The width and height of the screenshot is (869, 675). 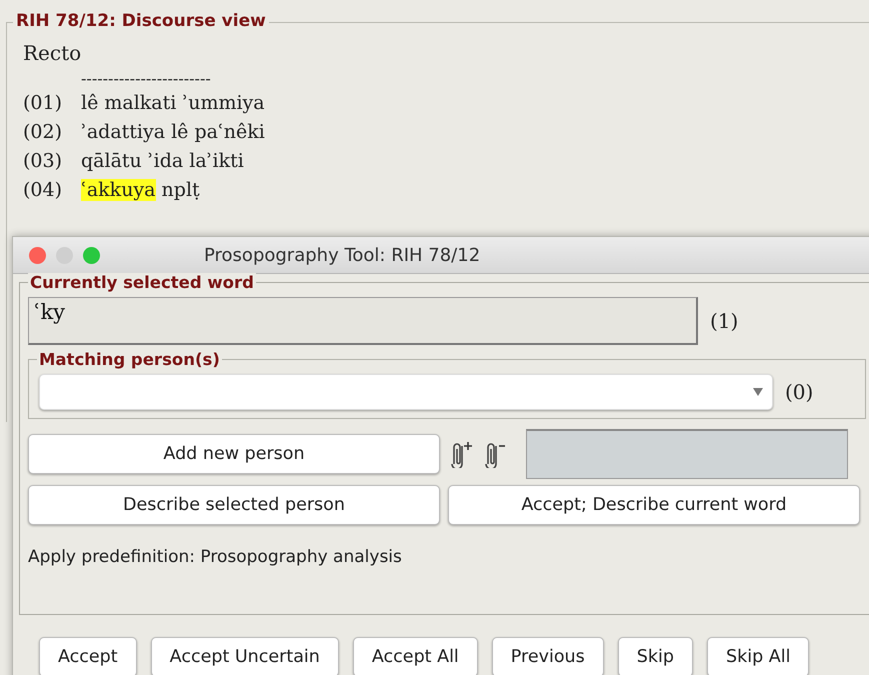 What do you see at coordinates (234, 454) in the screenshot?
I see `add-person-button: Add new person` at bounding box center [234, 454].